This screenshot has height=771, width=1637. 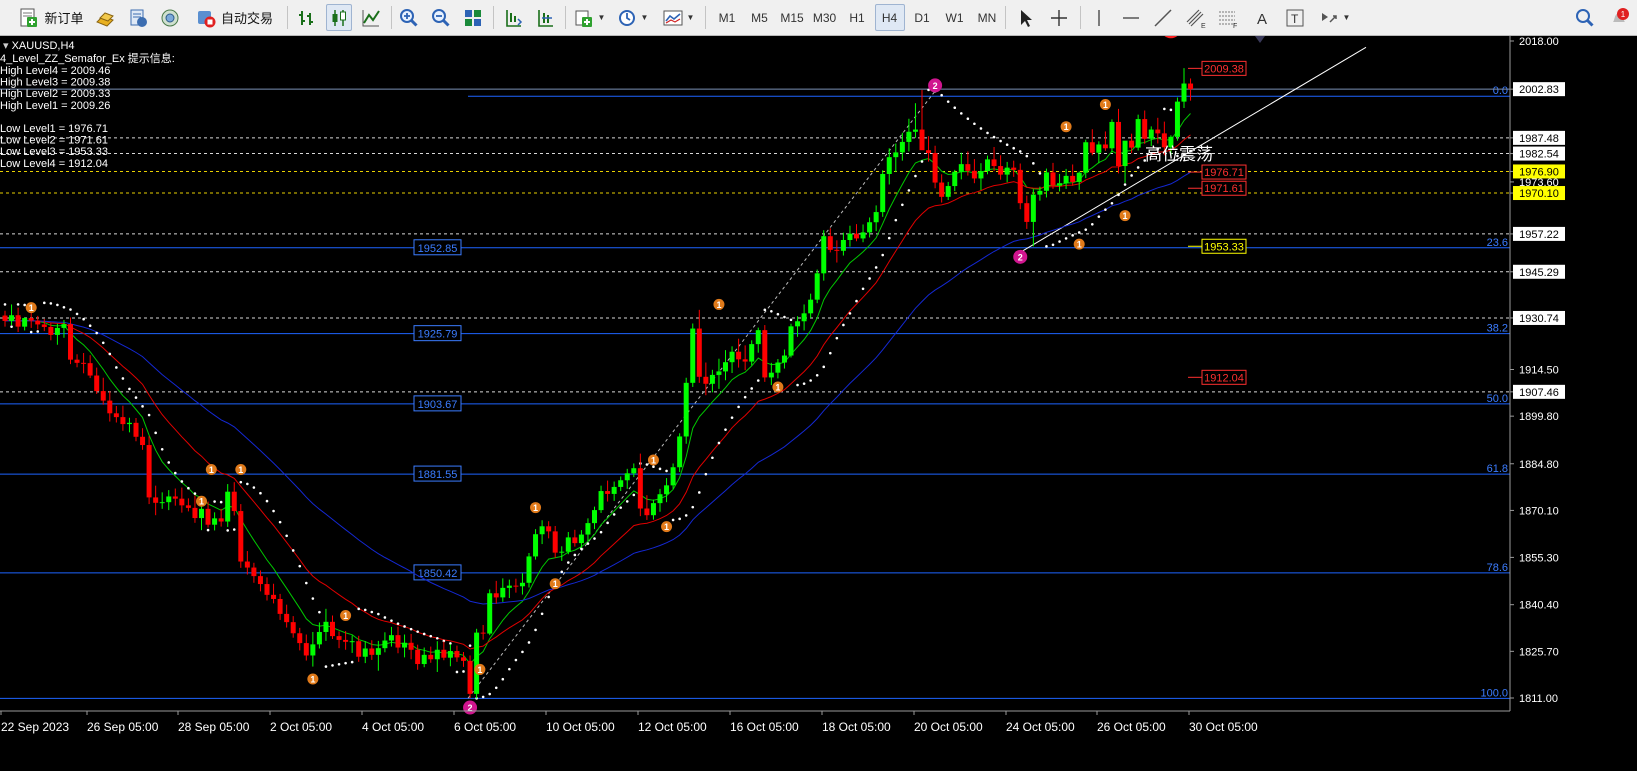 What do you see at coordinates (1196, 17) in the screenshot?
I see `equidistant-channel-button: E` at bounding box center [1196, 17].